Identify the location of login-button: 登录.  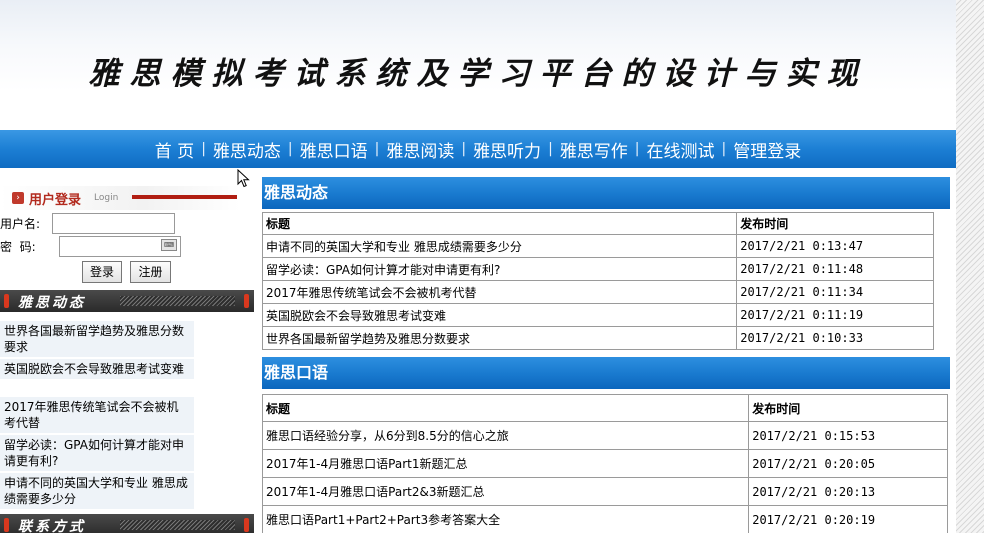
(102, 272).